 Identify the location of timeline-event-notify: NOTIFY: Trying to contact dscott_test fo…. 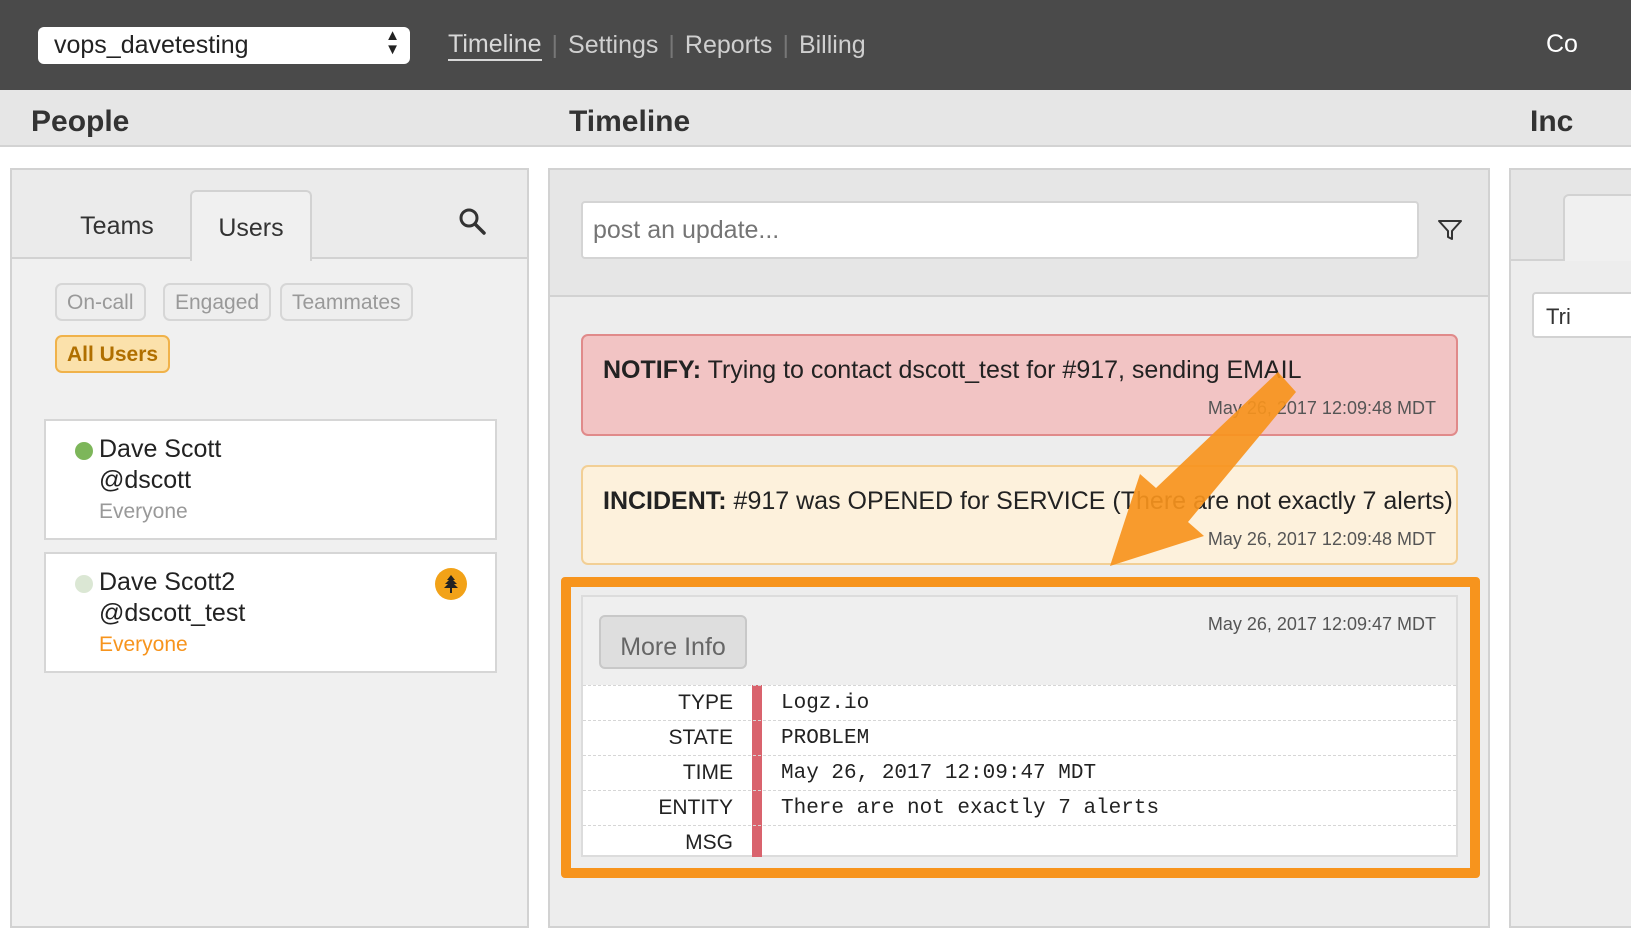
(1019, 385).